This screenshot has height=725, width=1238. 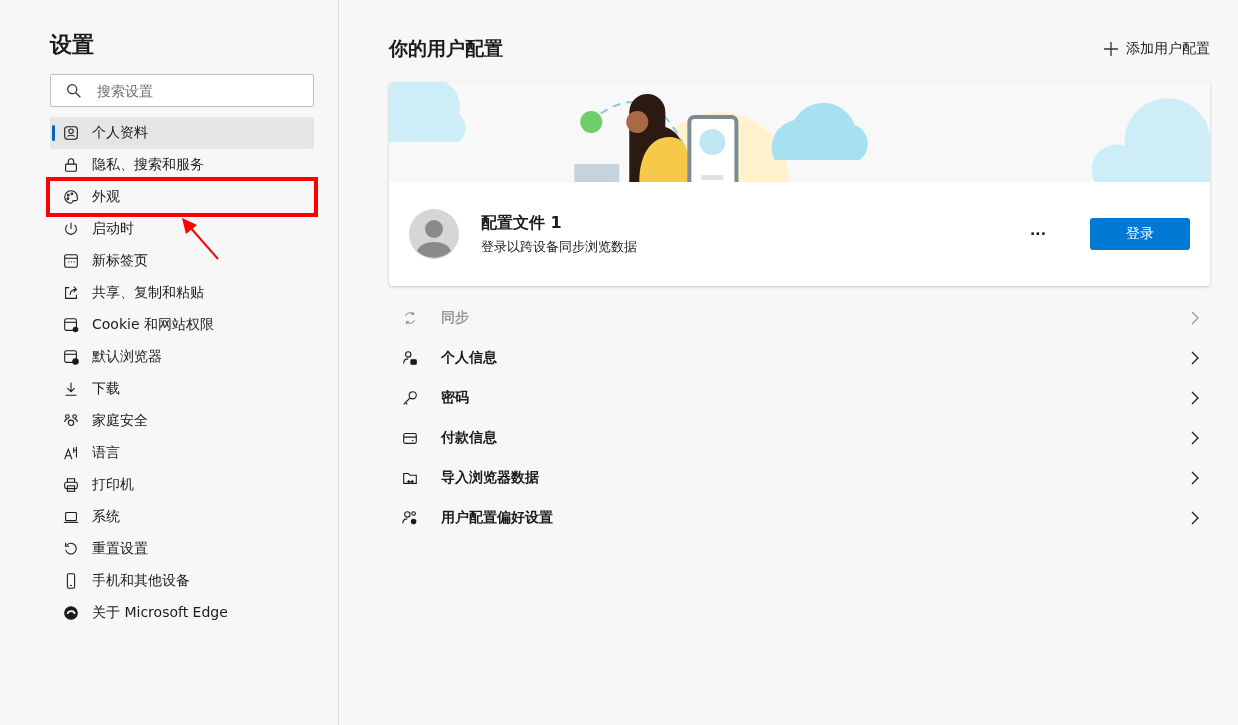 What do you see at coordinates (182, 197) in the screenshot?
I see `sidebar-item: 外观` at bounding box center [182, 197].